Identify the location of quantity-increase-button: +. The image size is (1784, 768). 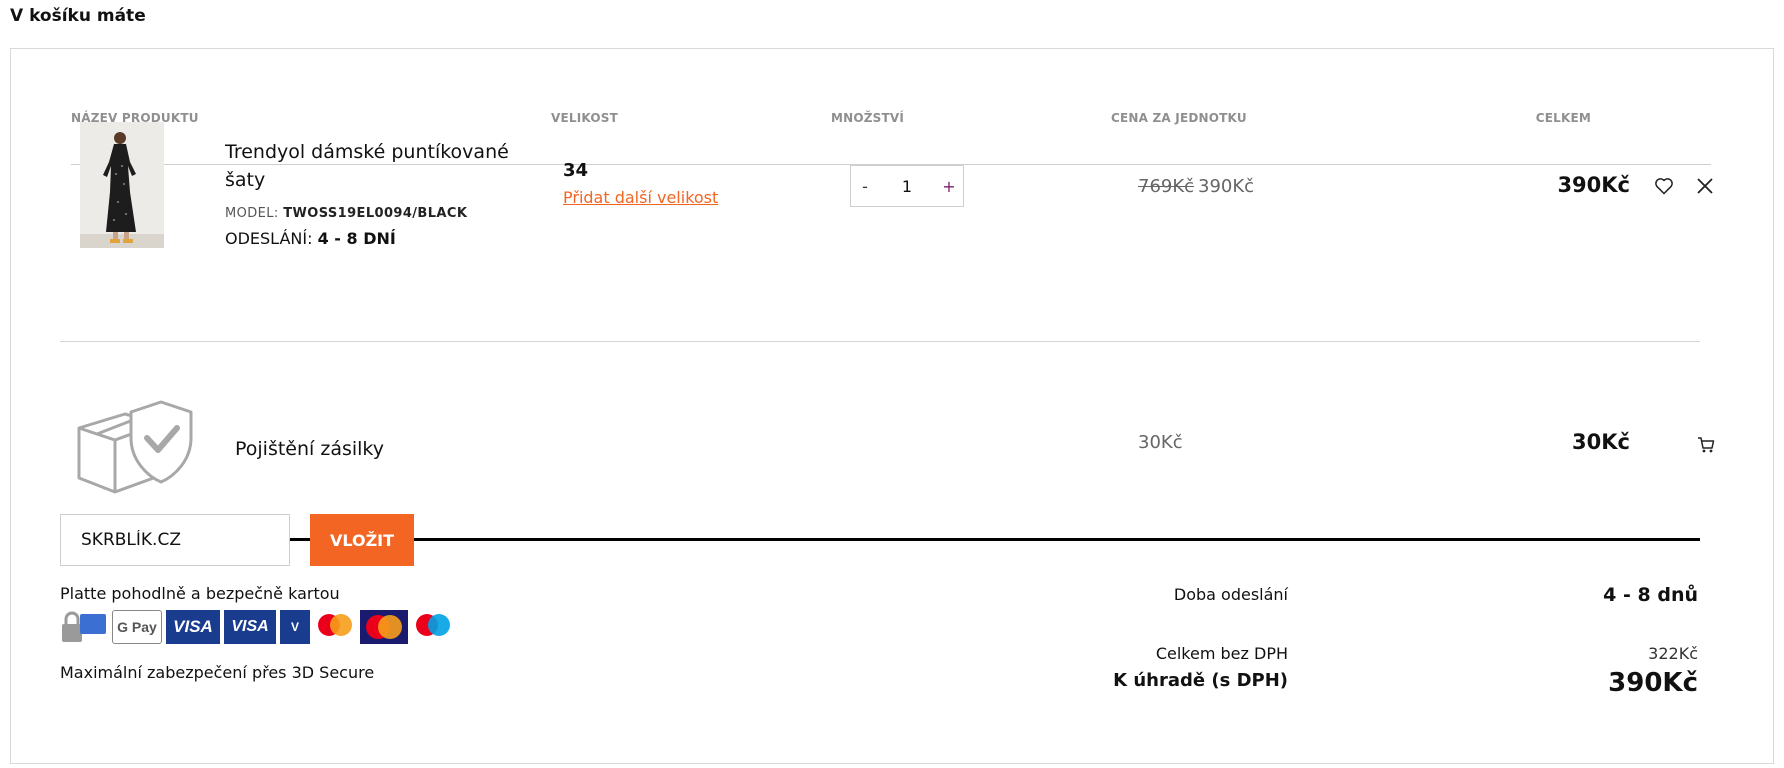
(949, 186).